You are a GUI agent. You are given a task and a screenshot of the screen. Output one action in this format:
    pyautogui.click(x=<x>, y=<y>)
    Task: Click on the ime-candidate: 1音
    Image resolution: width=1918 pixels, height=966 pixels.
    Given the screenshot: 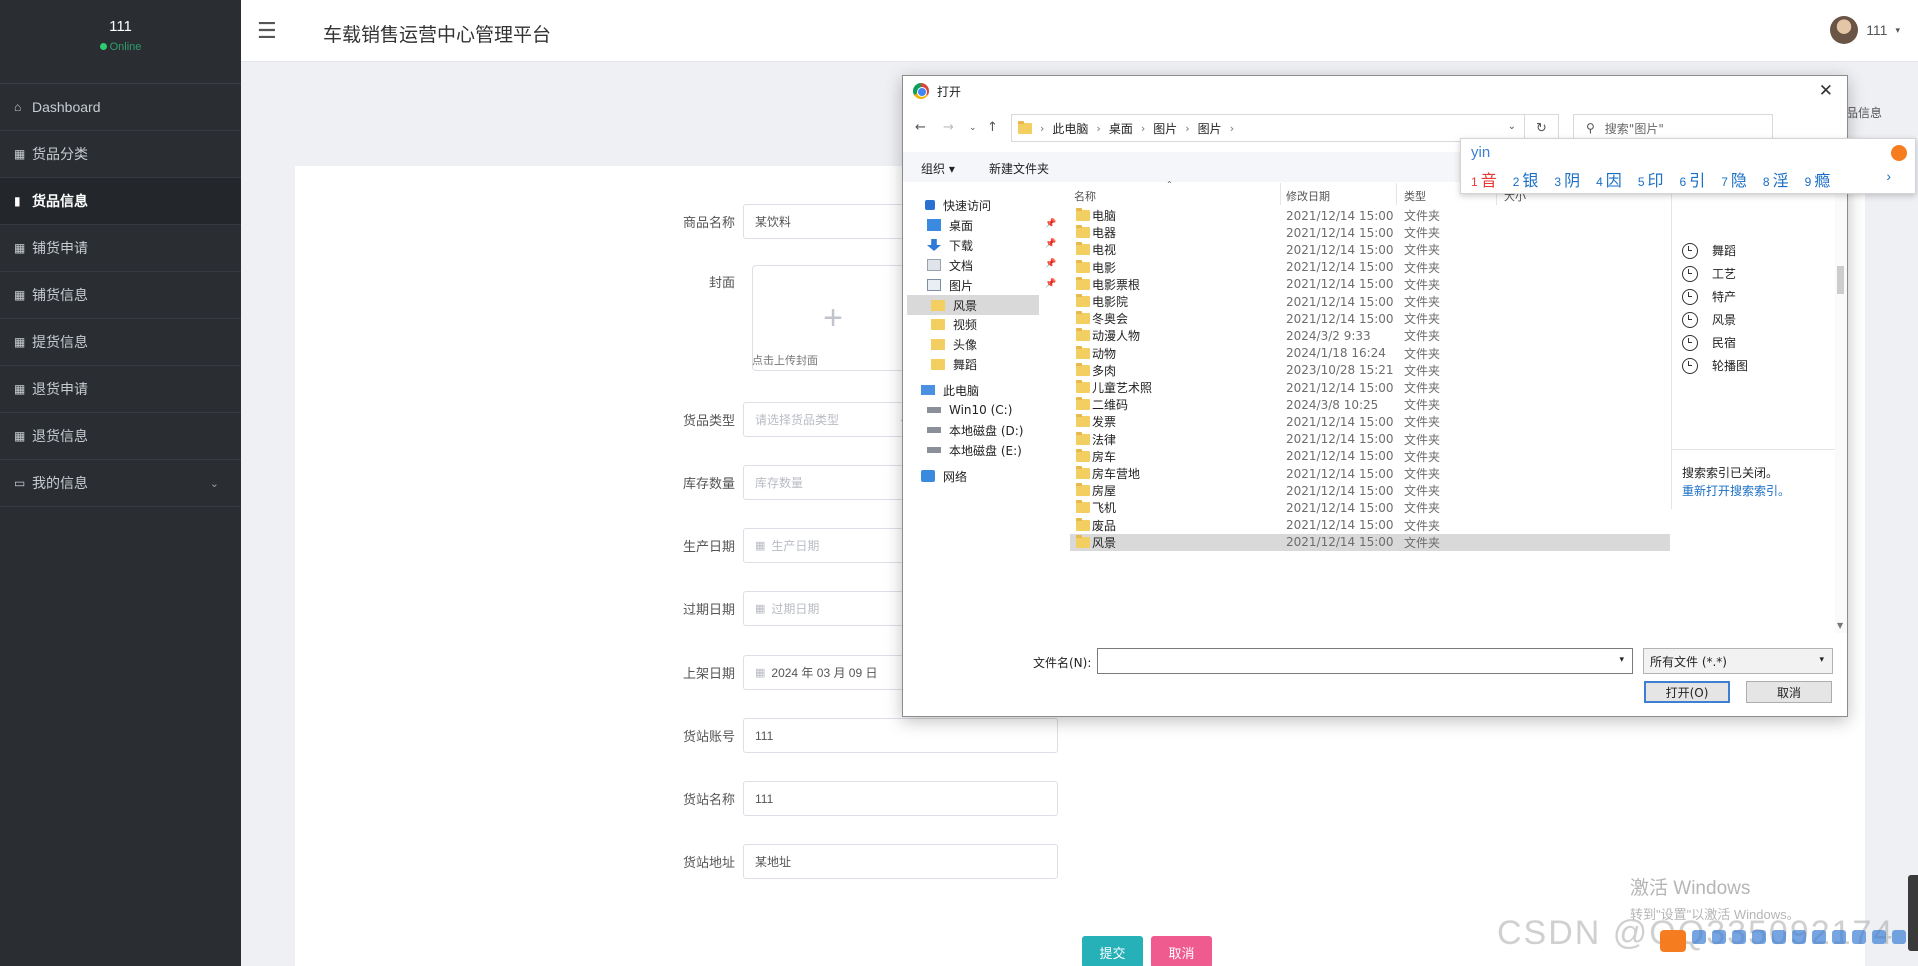 What is the action you would take?
    pyautogui.click(x=1484, y=179)
    